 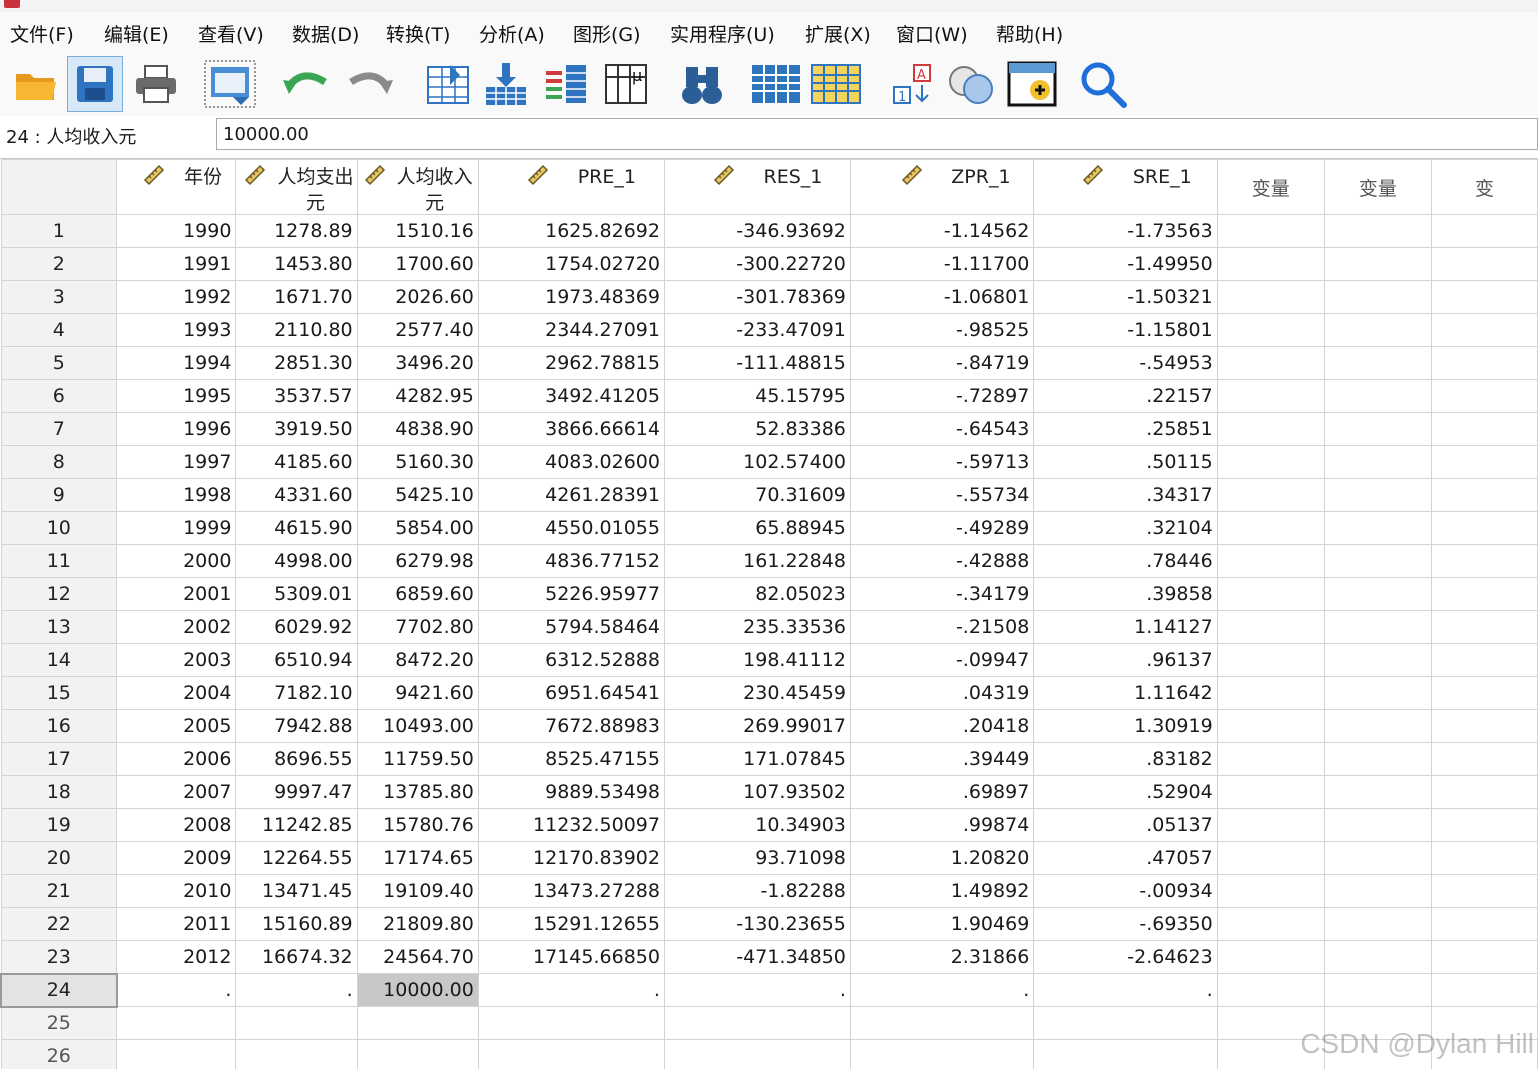 I want to click on data-cell: -.84719, so click(x=941, y=363).